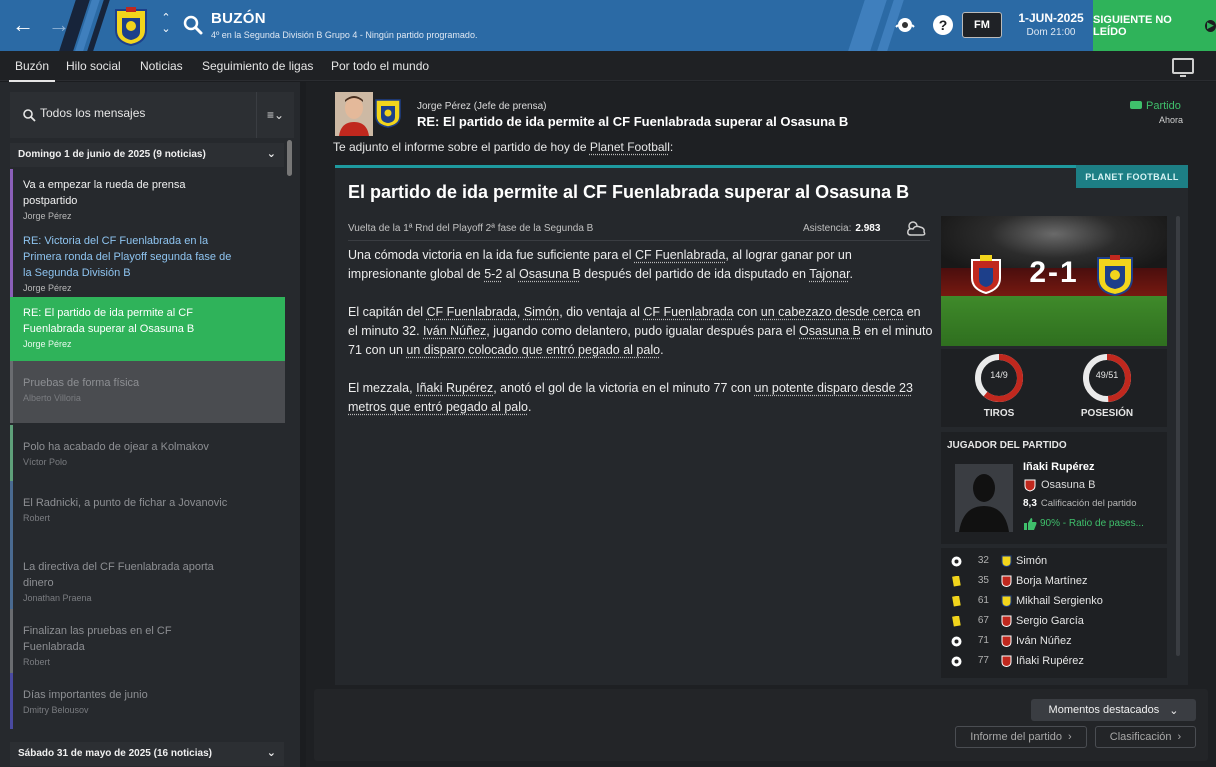  I want to click on back-arrow-icon: ←, so click(23, 25).